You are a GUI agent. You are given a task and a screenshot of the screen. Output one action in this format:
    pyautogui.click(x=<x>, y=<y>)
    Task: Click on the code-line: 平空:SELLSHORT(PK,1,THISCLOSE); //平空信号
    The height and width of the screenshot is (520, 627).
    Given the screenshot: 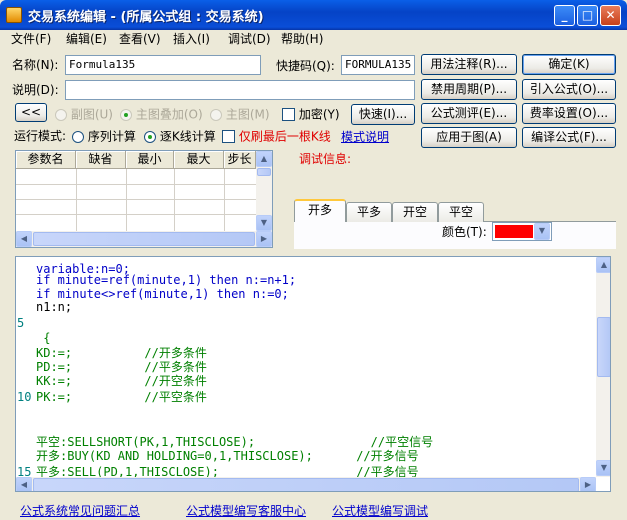 What is the action you would take?
    pyautogui.click(x=234, y=442)
    